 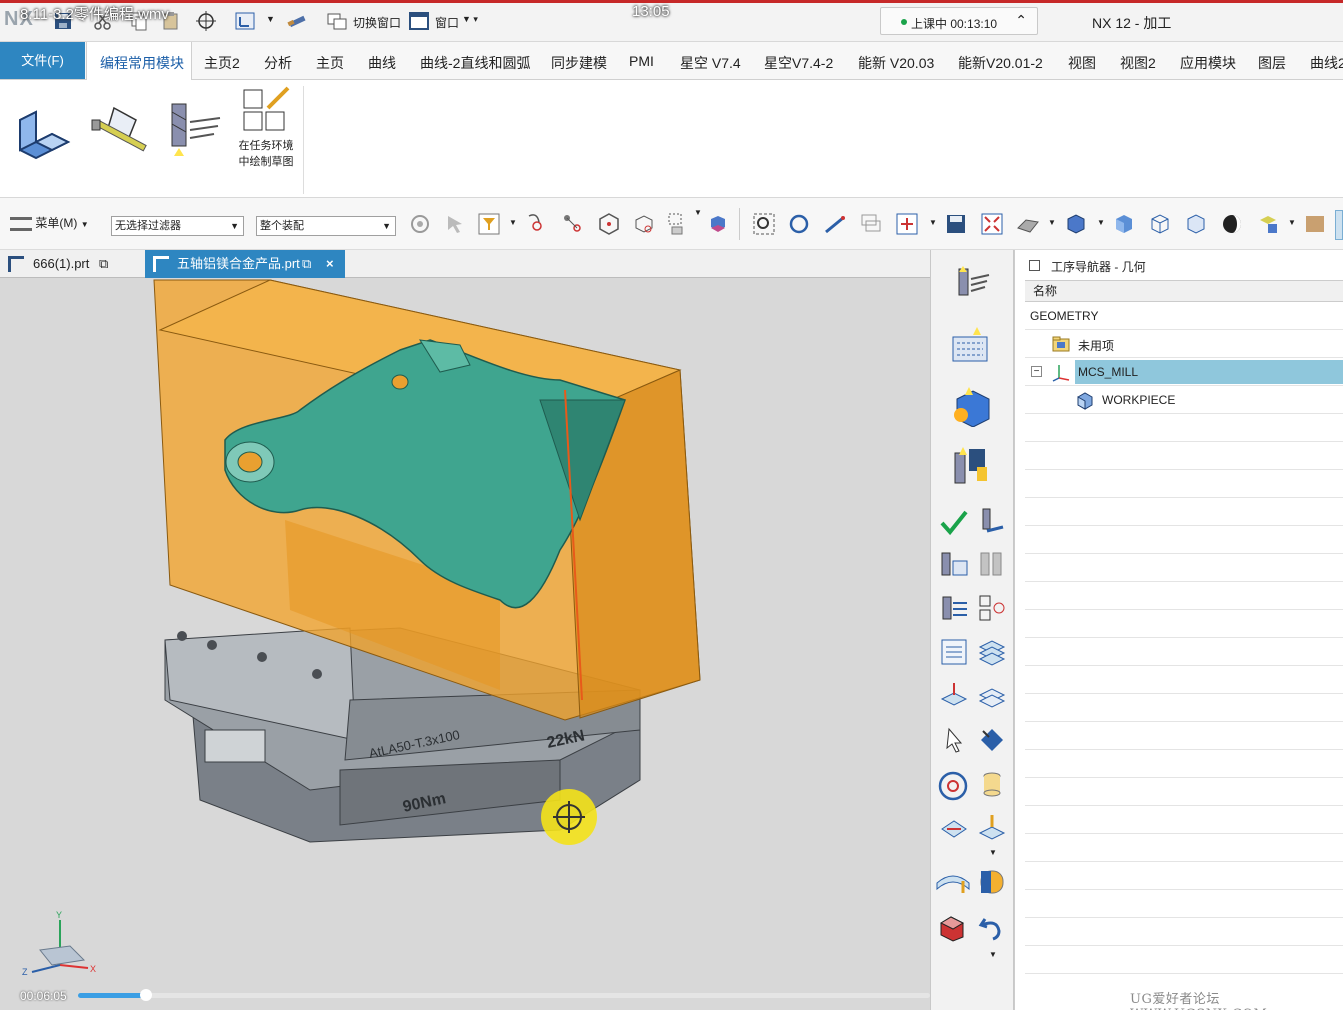 I want to click on switch-window-icon, so click(x=337, y=21).